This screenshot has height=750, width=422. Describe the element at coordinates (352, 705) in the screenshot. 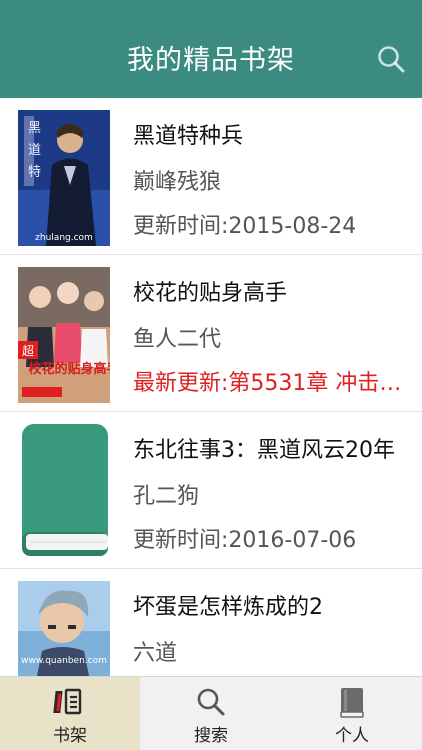

I see `book-icon` at that location.